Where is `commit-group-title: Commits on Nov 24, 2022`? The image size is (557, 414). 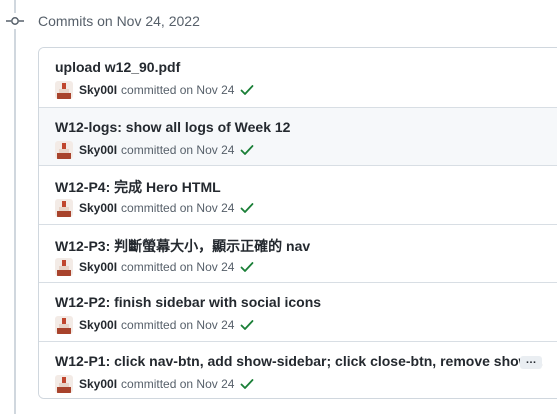 commit-group-title: Commits on Nov 24, 2022 is located at coordinates (119, 21).